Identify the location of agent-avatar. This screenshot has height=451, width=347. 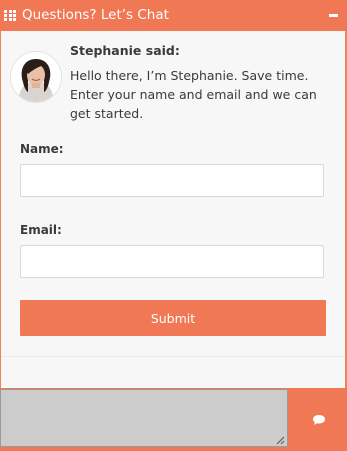
(36, 77).